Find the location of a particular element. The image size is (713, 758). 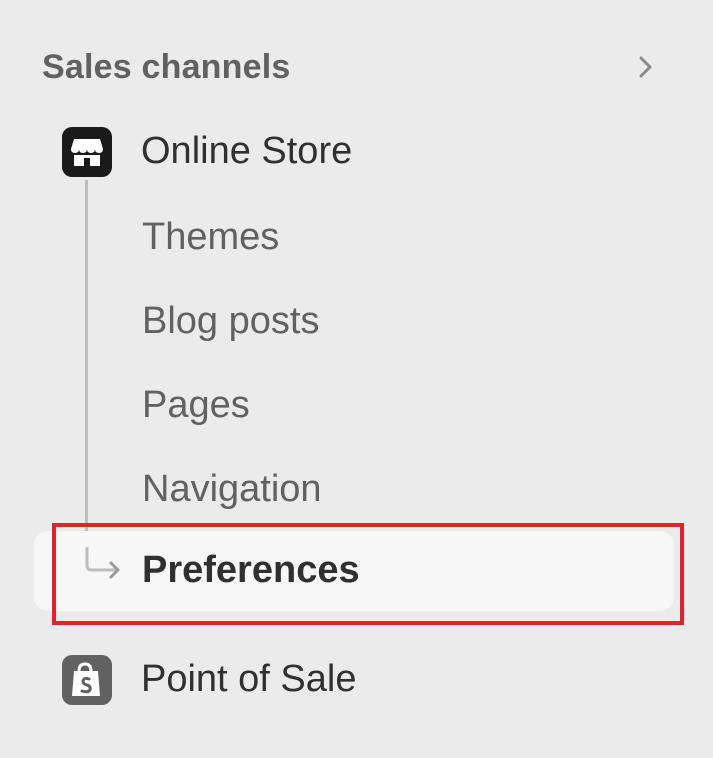

section-title: Sales channels is located at coordinates (166, 67).